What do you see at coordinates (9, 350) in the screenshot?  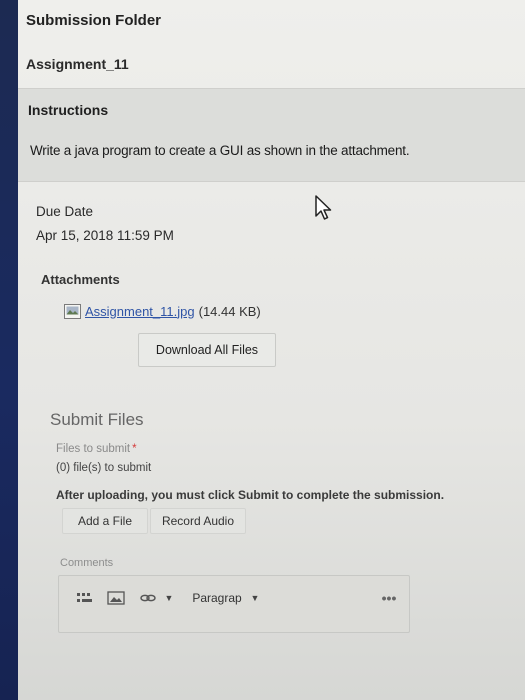 I see `left-navigation-bar` at bounding box center [9, 350].